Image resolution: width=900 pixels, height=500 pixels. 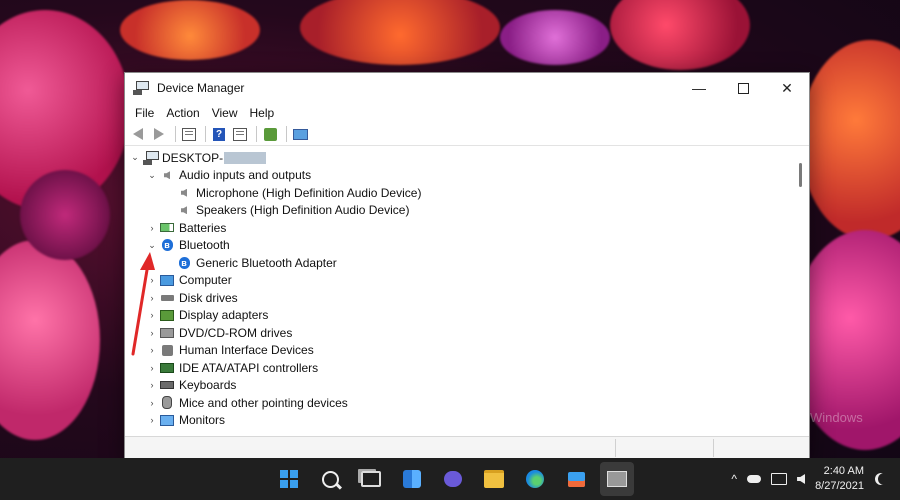 I want to click on device-manager-taskbar-icon, so click(x=617, y=479).